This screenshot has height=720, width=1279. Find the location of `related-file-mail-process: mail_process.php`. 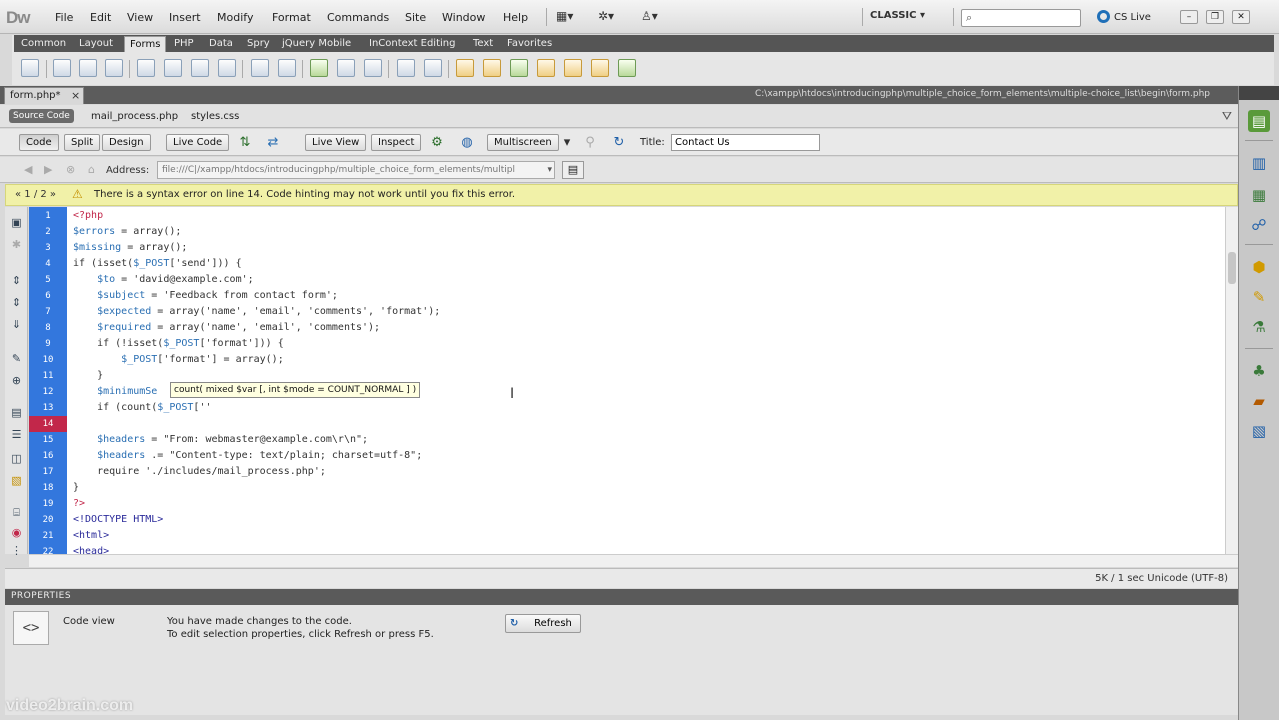

related-file-mail-process: mail_process.php is located at coordinates (134, 116).